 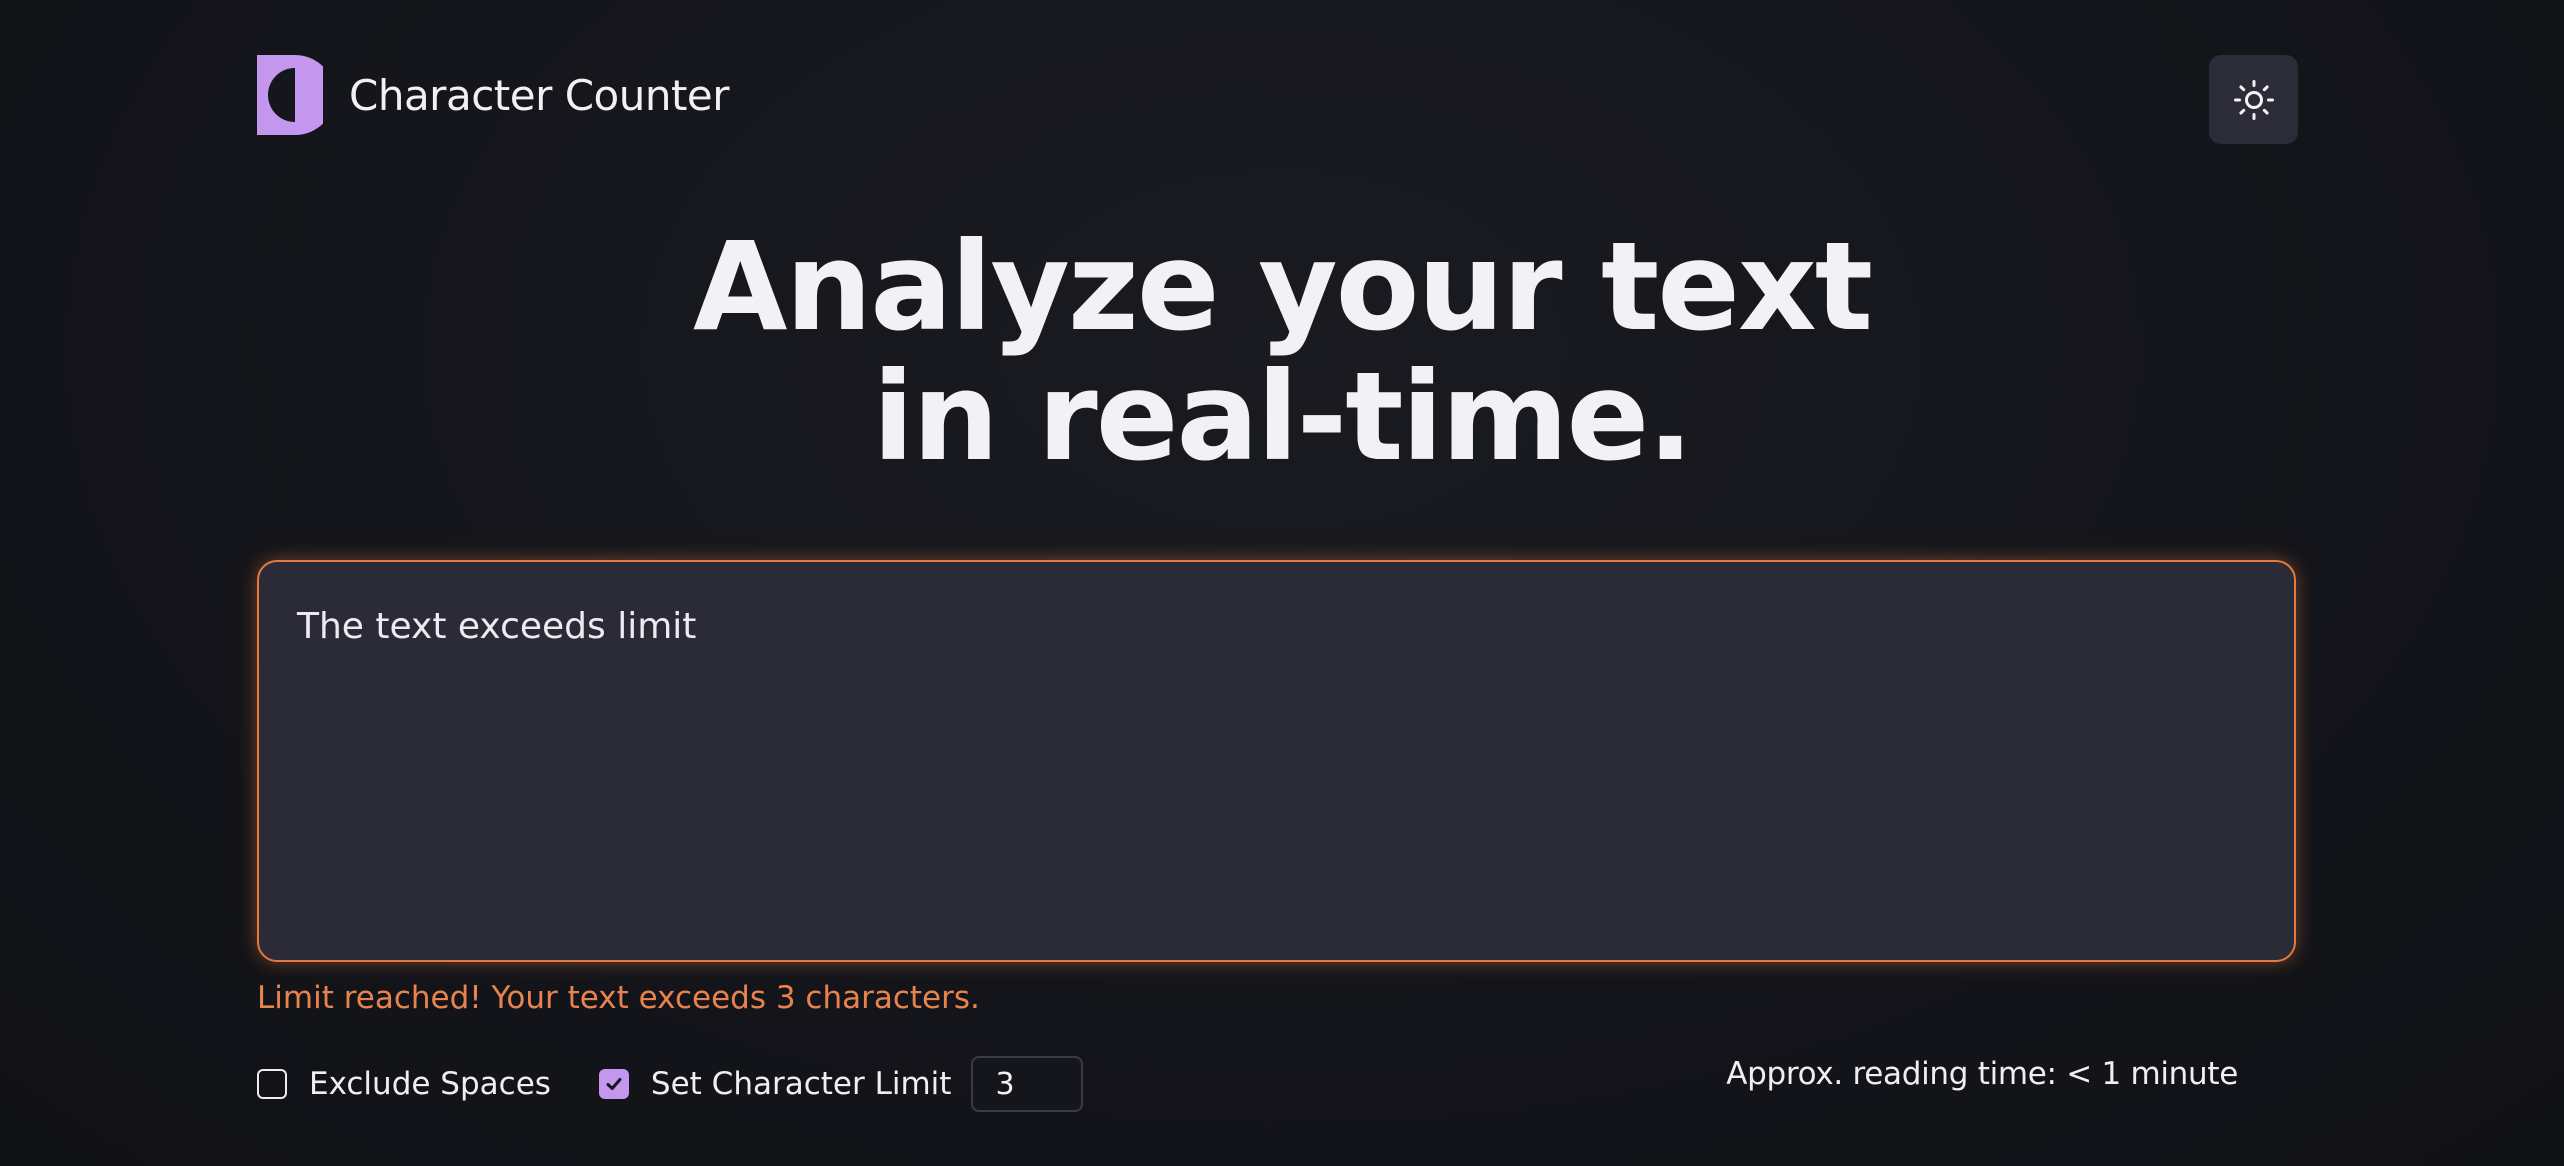 I want to click on set-limit-checkbox, so click(x=613, y=1084).